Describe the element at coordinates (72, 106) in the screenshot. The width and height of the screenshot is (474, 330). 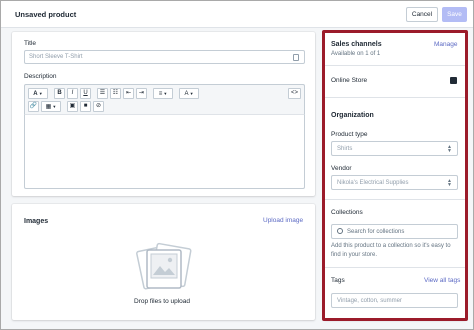
I see `image-icon: ▣` at that location.